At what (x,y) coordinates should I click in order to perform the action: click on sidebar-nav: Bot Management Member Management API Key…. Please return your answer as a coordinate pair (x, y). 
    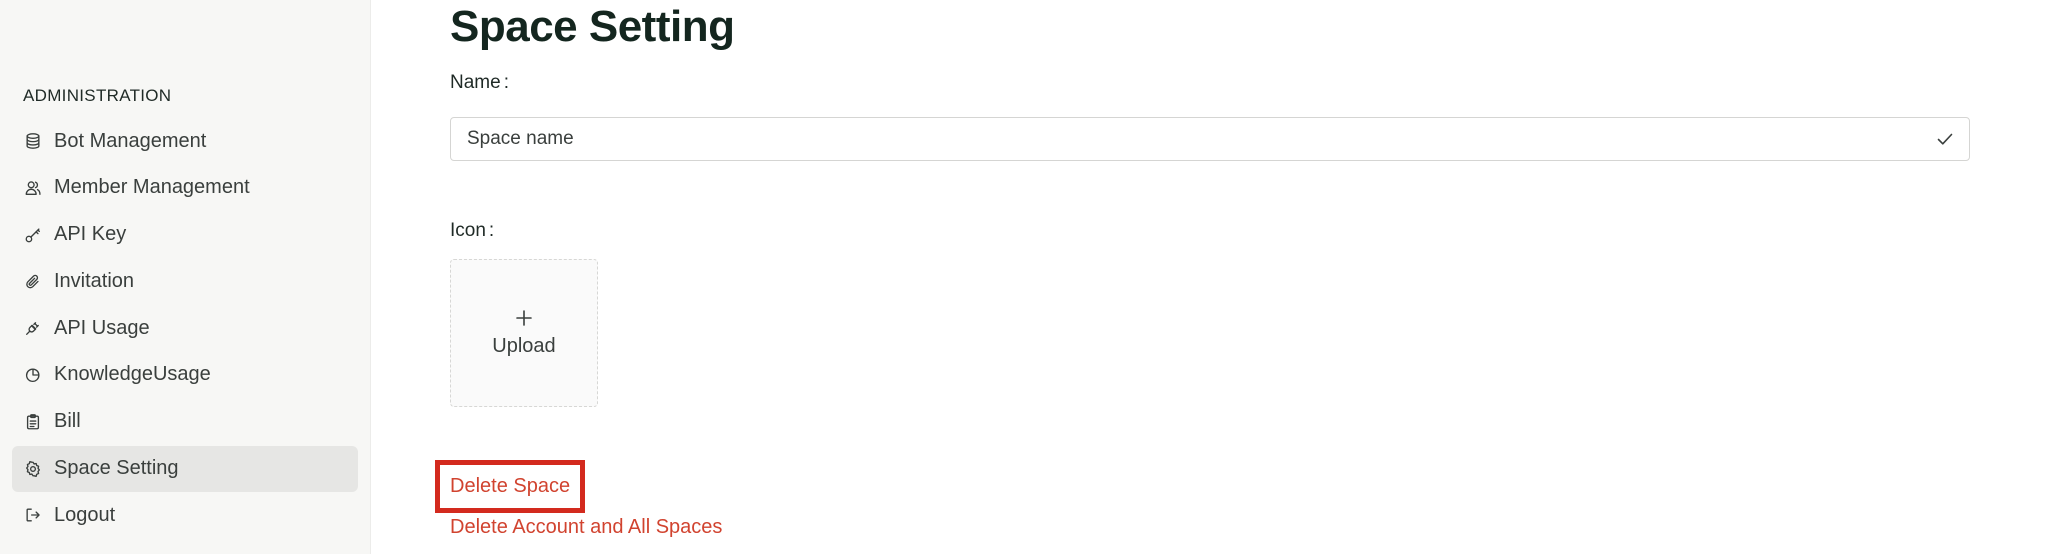
    Looking at the image, I should click on (185, 328).